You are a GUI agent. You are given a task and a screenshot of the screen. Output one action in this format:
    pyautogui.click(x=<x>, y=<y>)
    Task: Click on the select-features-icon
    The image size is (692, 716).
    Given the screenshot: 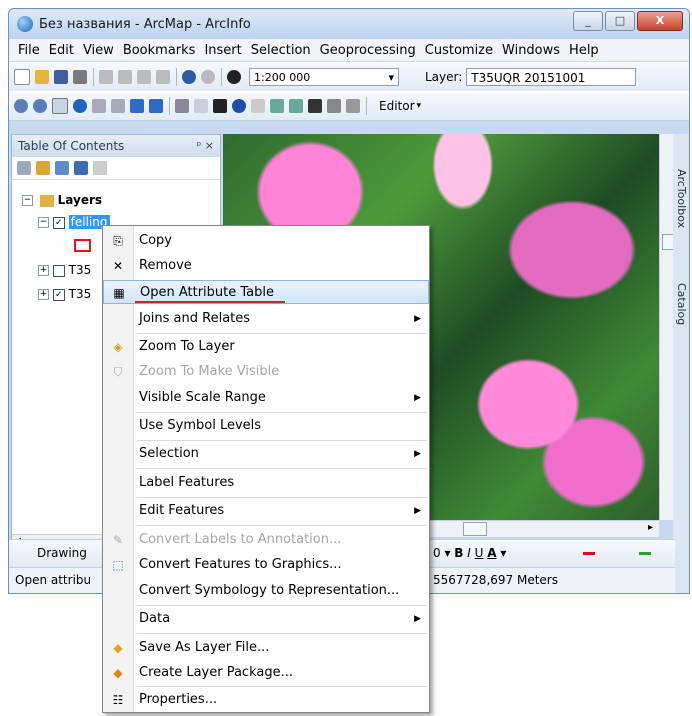 What is the action you would take?
    pyautogui.click(x=182, y=106)
    